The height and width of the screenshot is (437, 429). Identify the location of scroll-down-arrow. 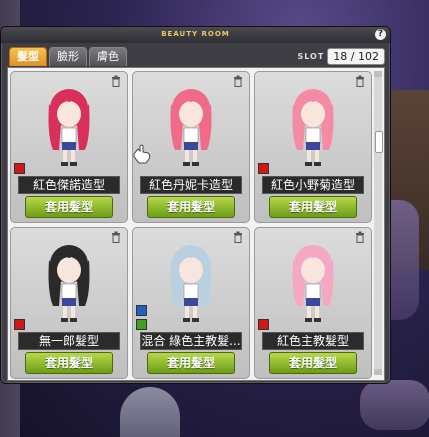
(378, 372).